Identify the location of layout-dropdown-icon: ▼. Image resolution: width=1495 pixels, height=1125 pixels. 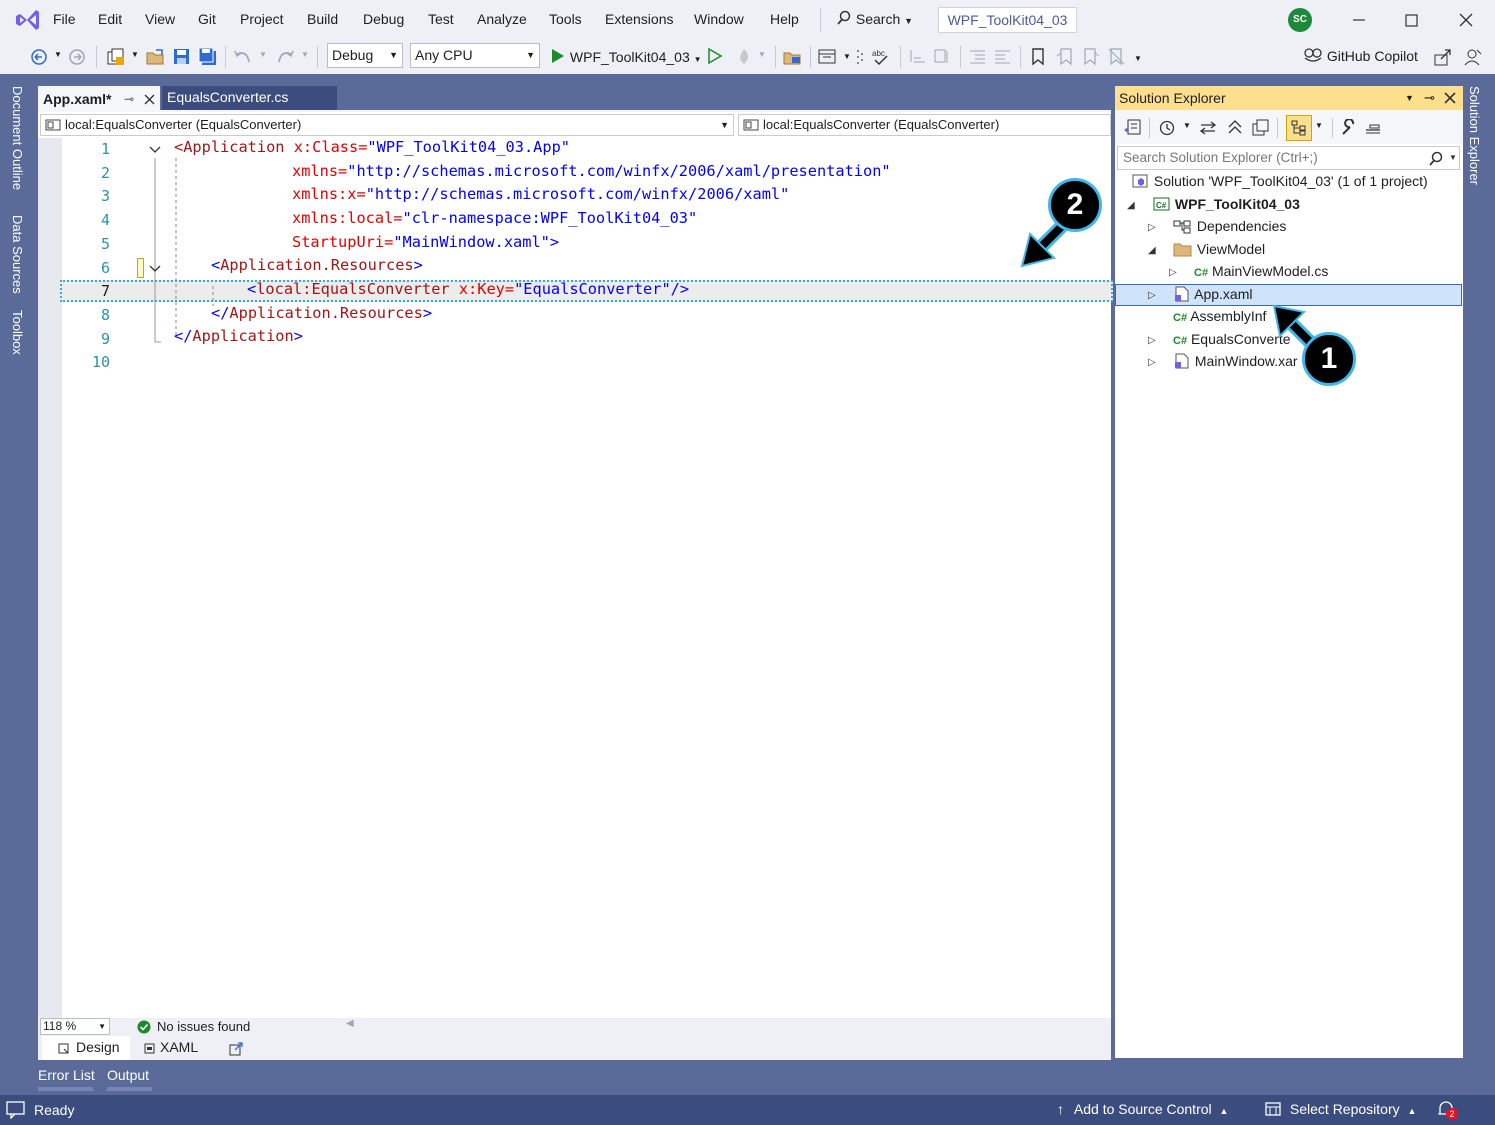
(847, 56).